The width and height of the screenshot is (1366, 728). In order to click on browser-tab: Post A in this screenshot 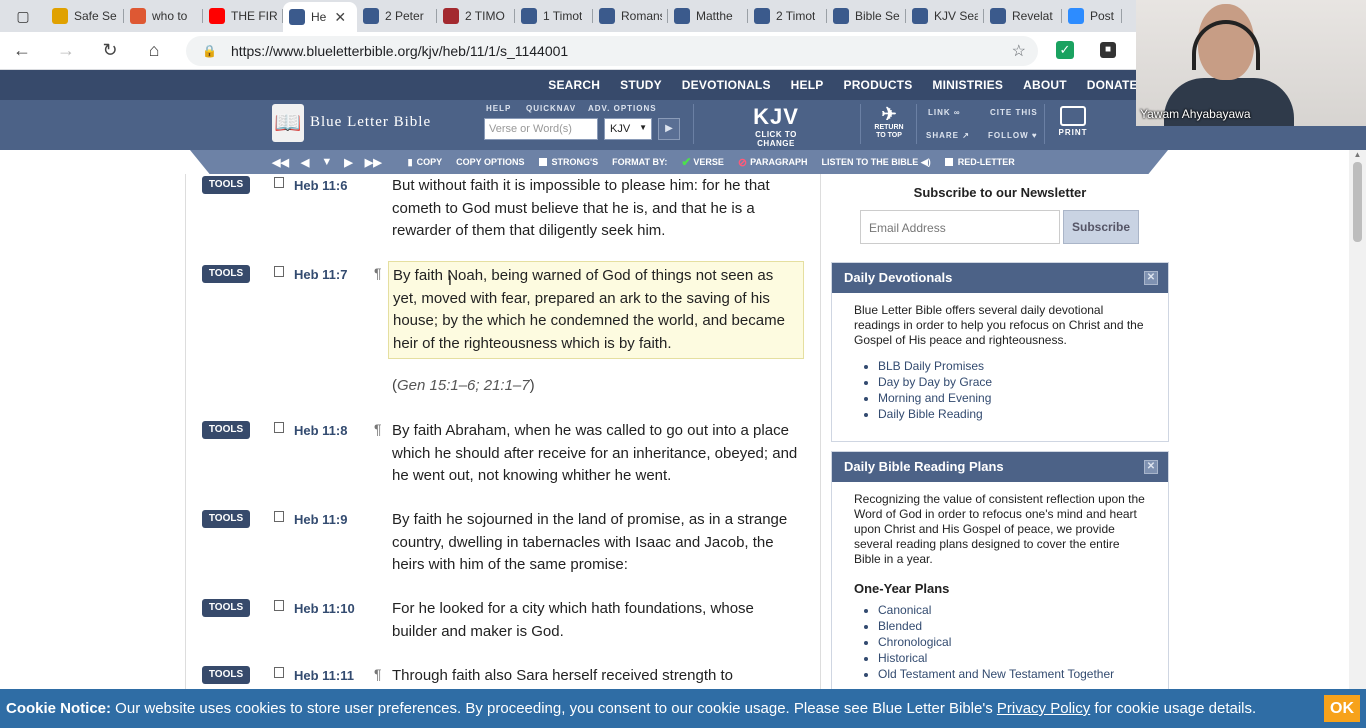, I will do `click(1092, 16)`.